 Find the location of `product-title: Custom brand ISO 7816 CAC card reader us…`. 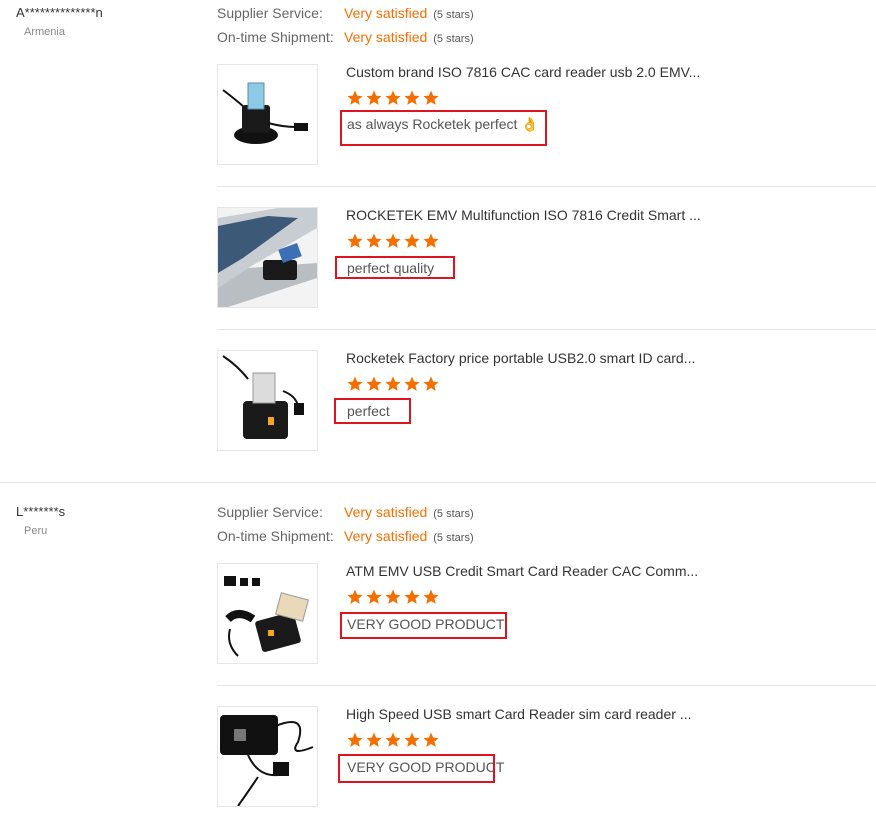

product-title: Custom brand ISO 7816 CAC card reader us… is located at coordinates (523, 72).